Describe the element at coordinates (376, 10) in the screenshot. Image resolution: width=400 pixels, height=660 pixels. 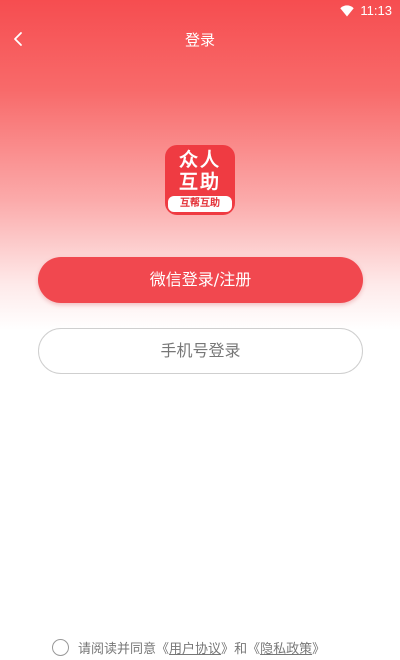
I see `status-time: 11:13` at that location.